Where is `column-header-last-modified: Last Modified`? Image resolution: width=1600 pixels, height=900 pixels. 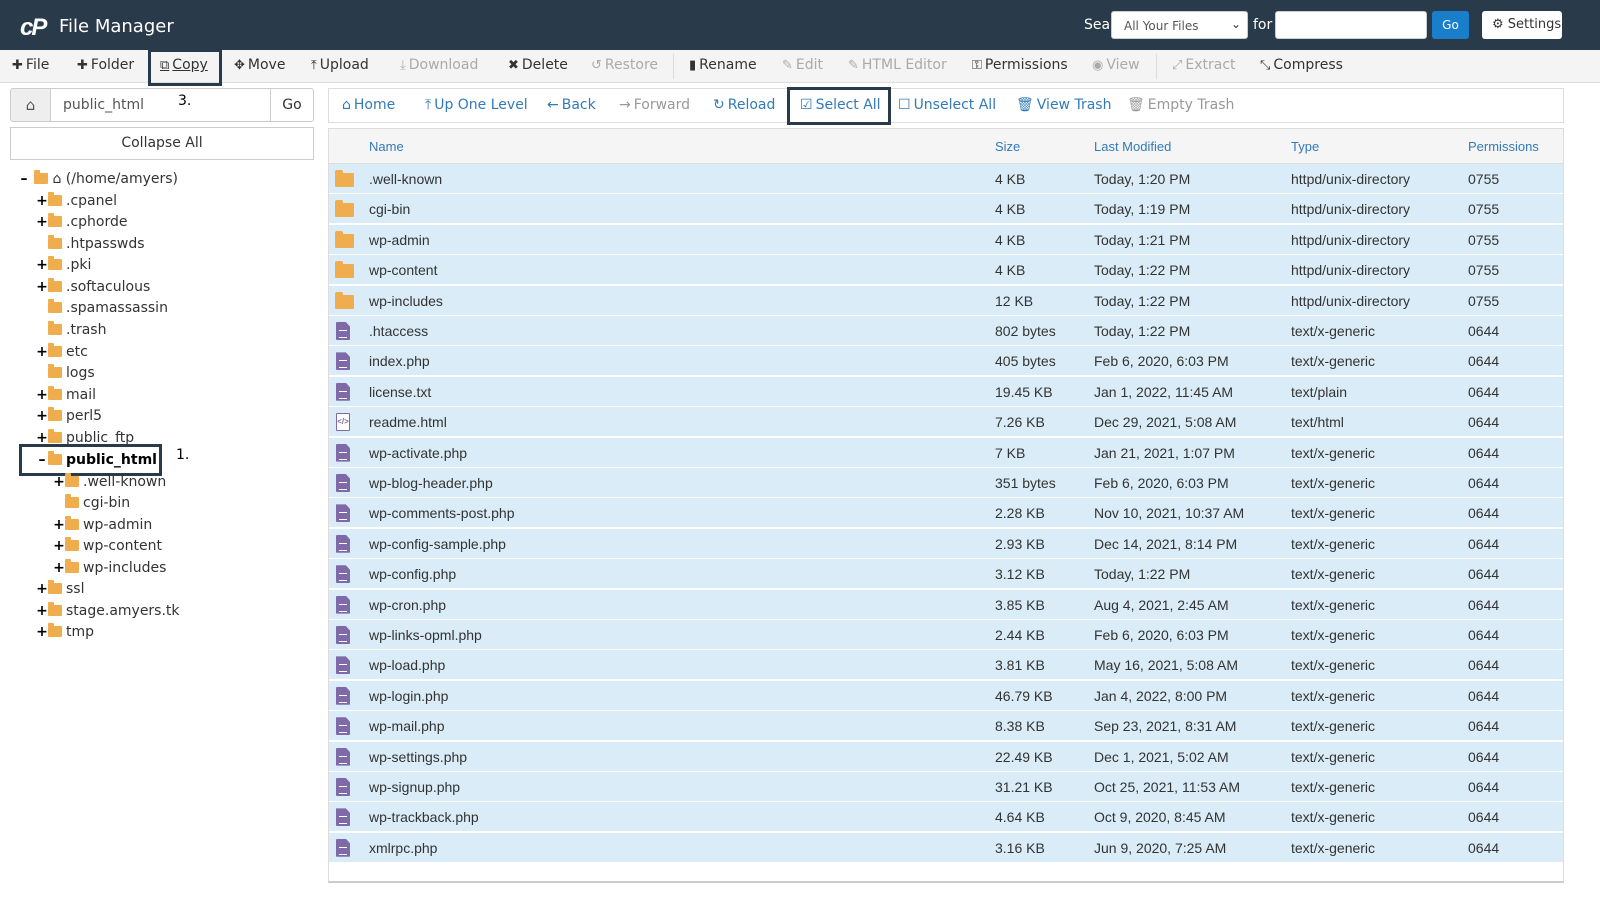
column-header-last-modified: Last Modified is located at coordinates (1132, 146).